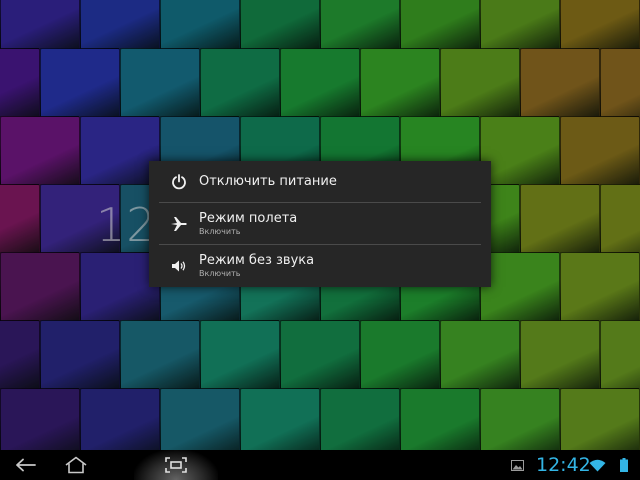  What do you see at coordinates (220, 231) in the screenshot?
I see `airplane-mode-status: Включить` at bounding box center [220, 231].